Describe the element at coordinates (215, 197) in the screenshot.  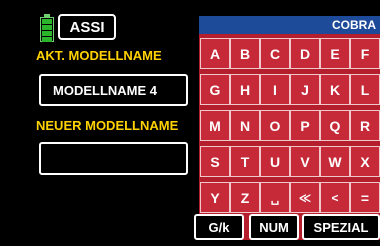
I see `key-y: Y` at that location.